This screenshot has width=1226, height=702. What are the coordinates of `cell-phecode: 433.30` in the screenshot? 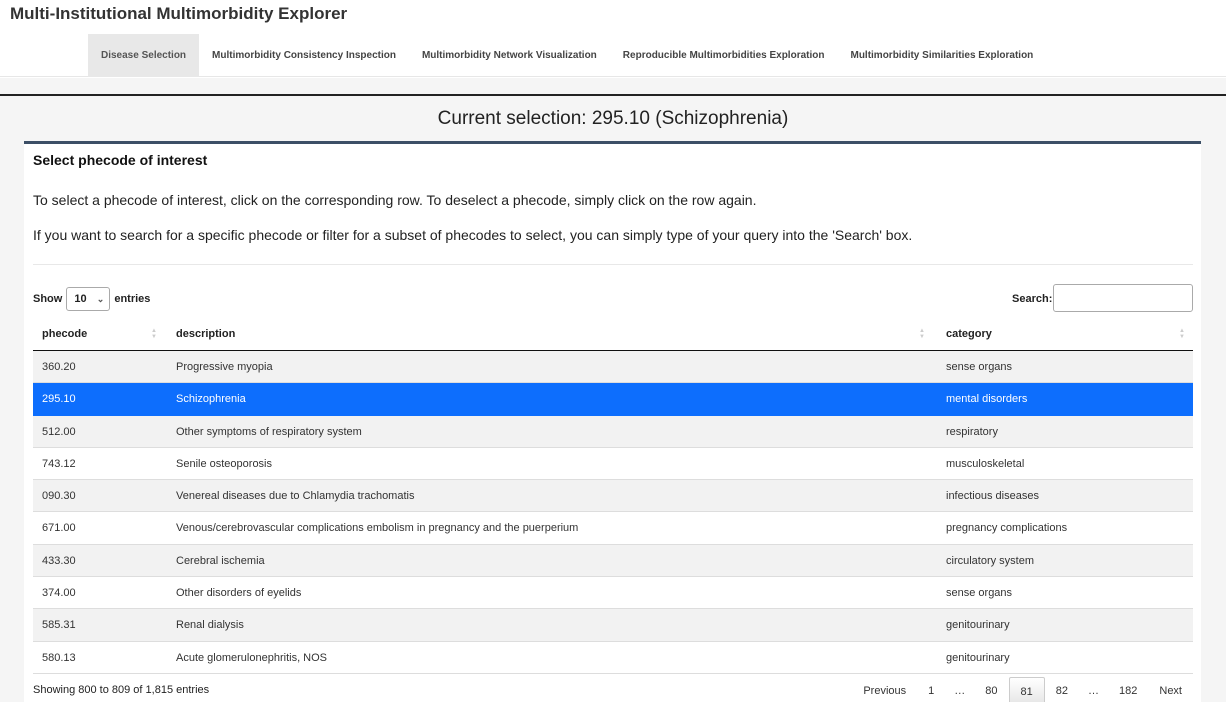 It's located at (59, 560).